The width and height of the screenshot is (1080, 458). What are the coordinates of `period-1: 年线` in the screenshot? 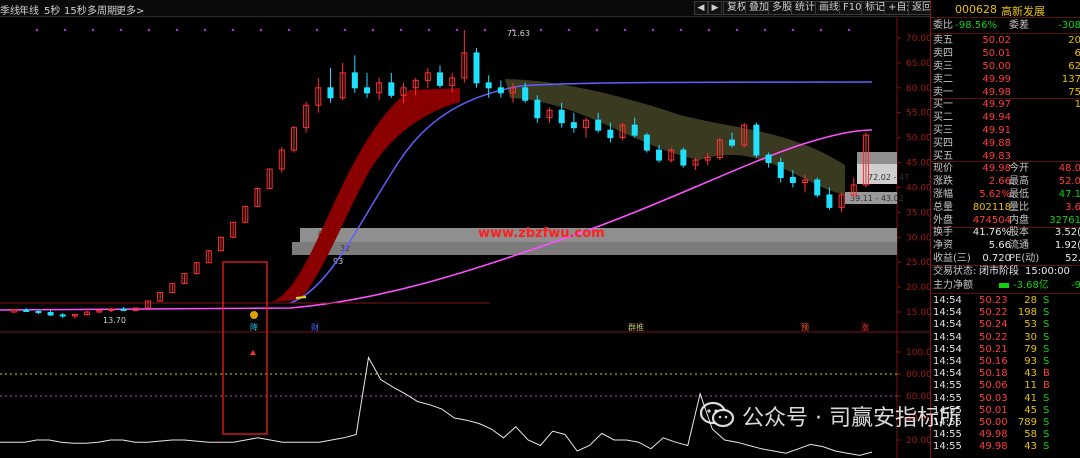 It's located at (29, 9).